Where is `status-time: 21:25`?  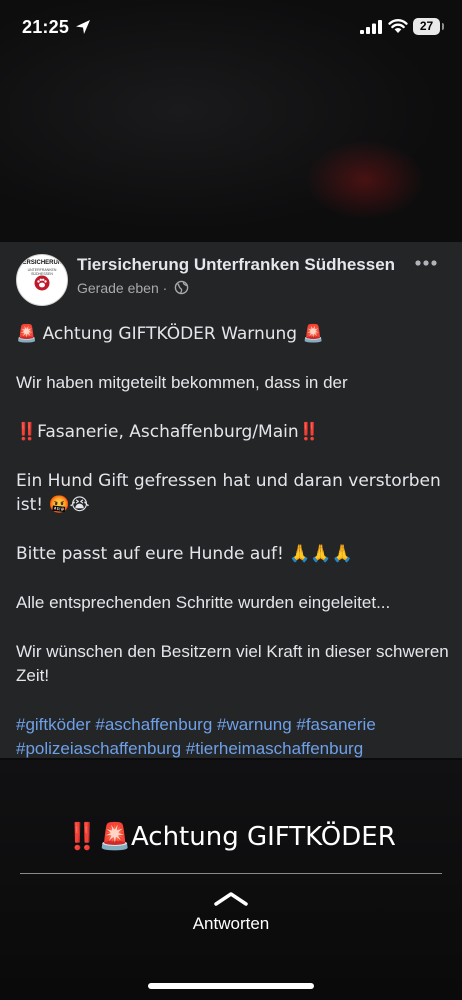
status-time: 21:25 is located at coordinates (46, 27).